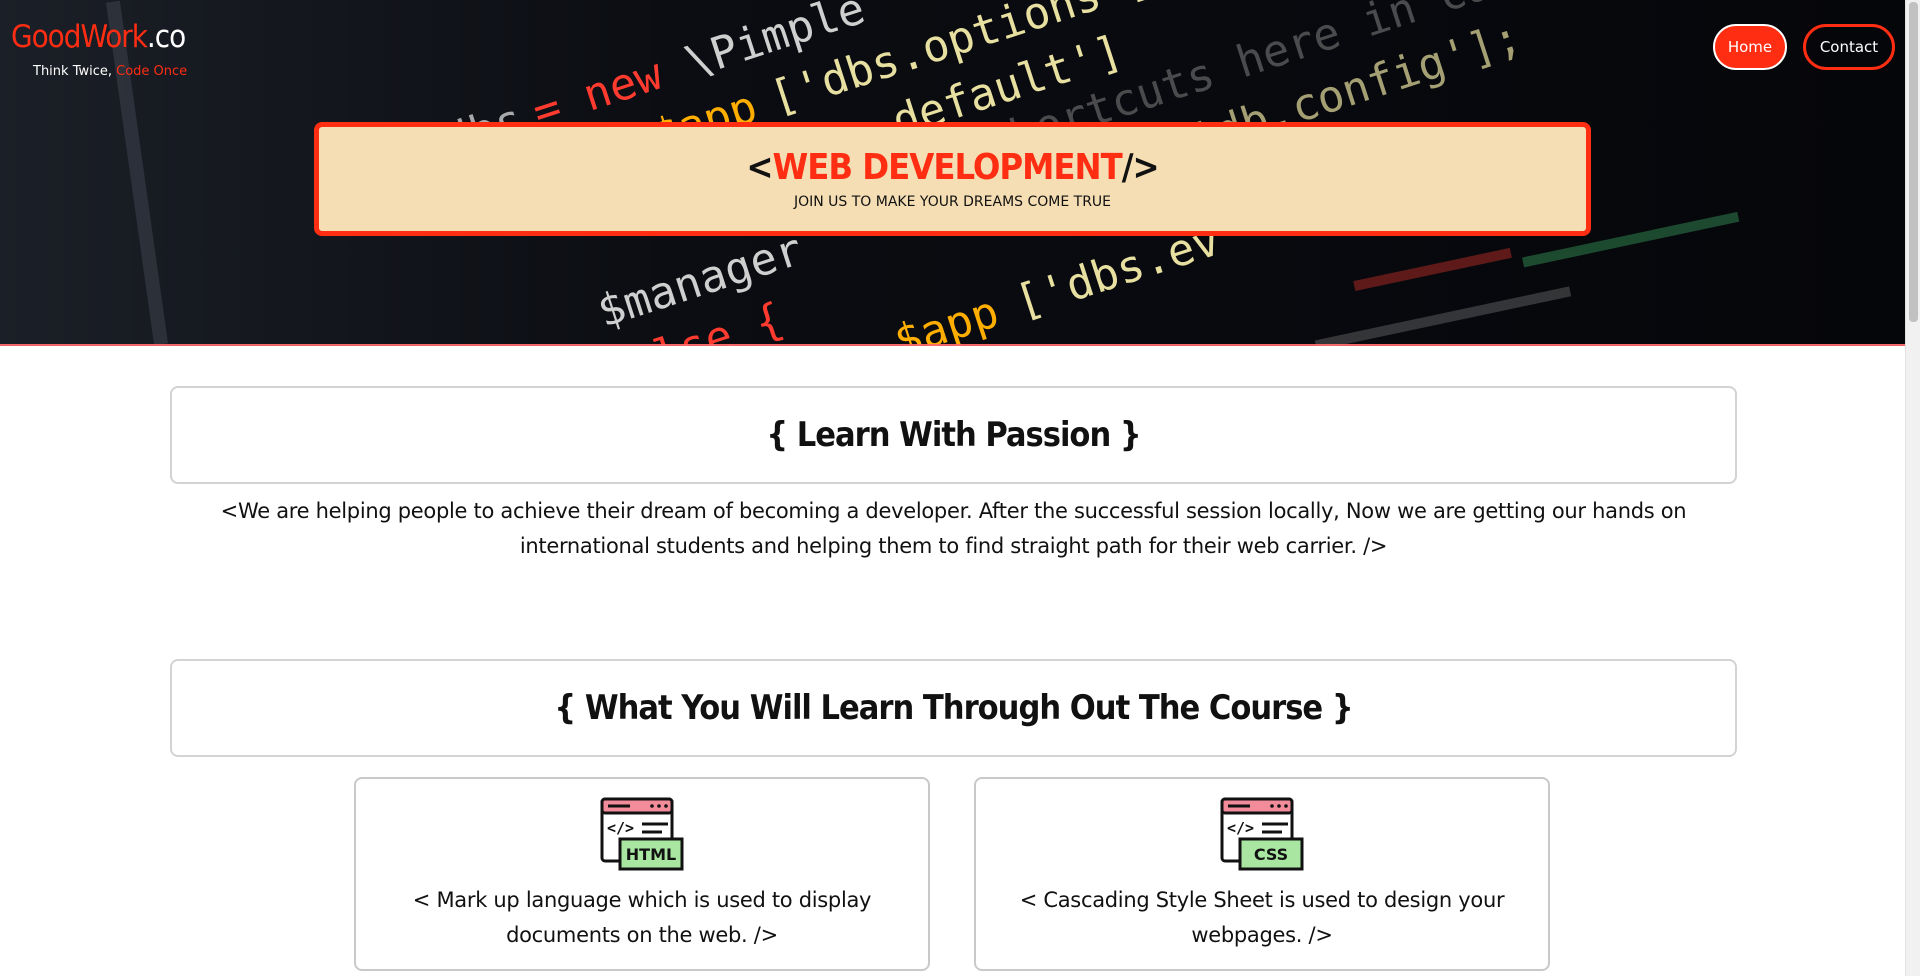  Describe the element at coordinates (952, 167) in the screenshot. I see `hero-heading: <WEB DEVELOPMENT/>` at that location.